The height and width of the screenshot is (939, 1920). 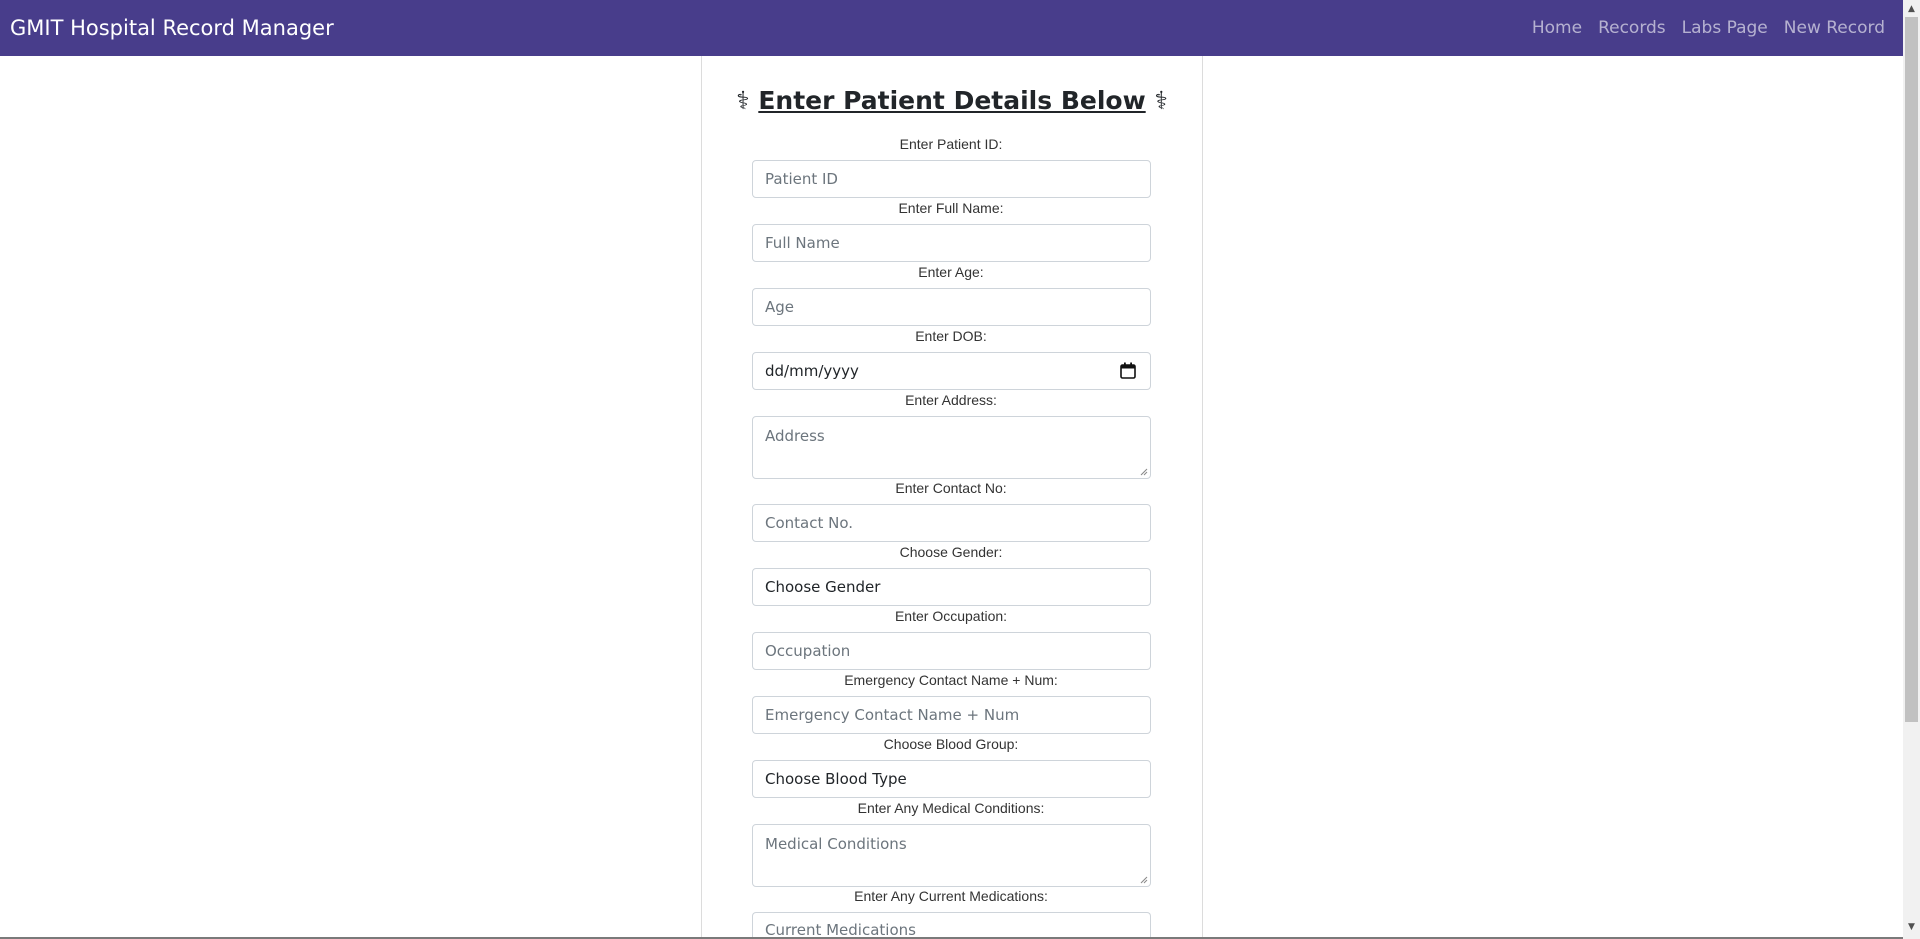 I want to click on nav-link-labs-page: Labs Page, so click(x=1725, y=28).